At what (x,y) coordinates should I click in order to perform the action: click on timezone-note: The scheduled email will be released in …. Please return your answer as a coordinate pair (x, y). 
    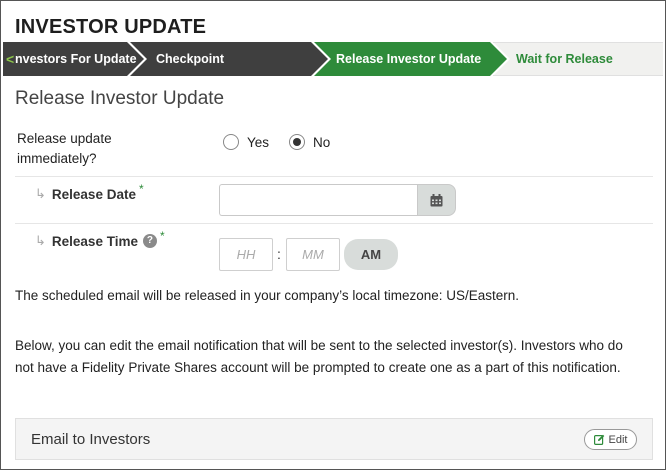
    Looking at the image, I should click on (267, 295).